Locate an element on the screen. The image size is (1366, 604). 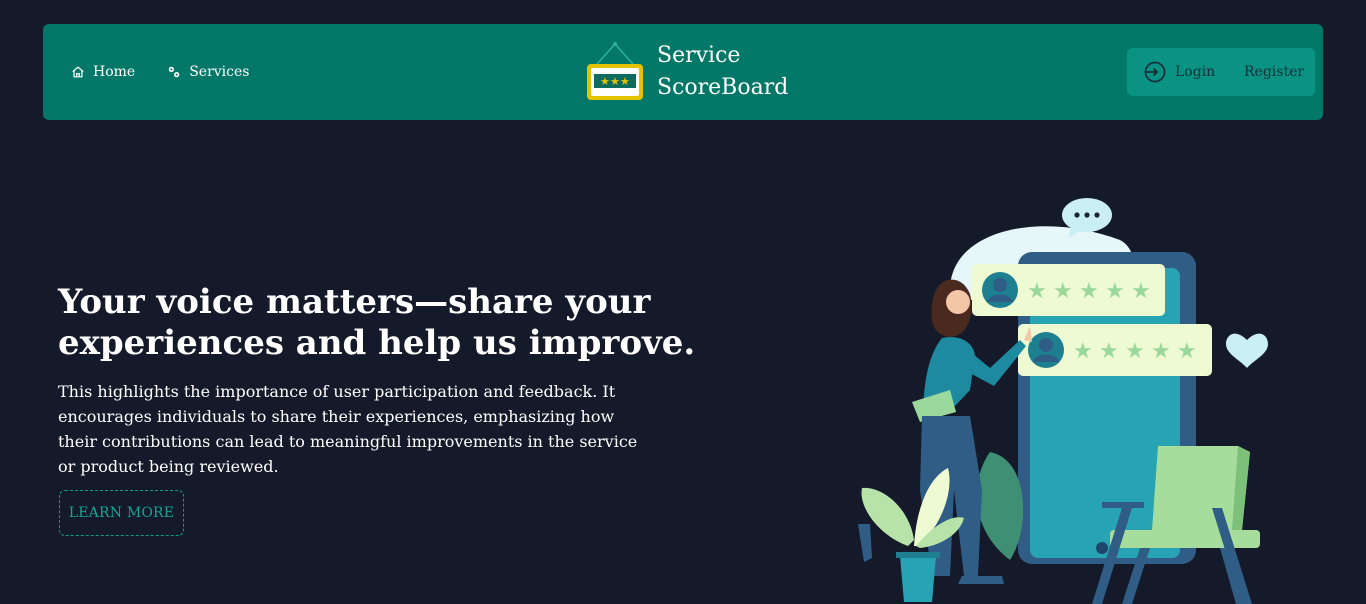
brand: ★ ★ ★ Service ScoreBoard is located at coordinates (685, 72).